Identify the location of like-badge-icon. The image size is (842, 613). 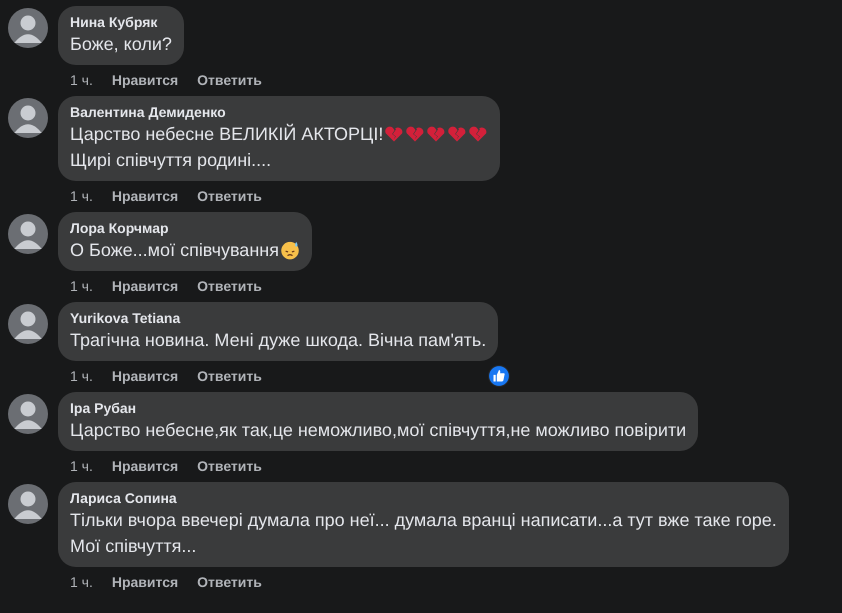
(499, 376).